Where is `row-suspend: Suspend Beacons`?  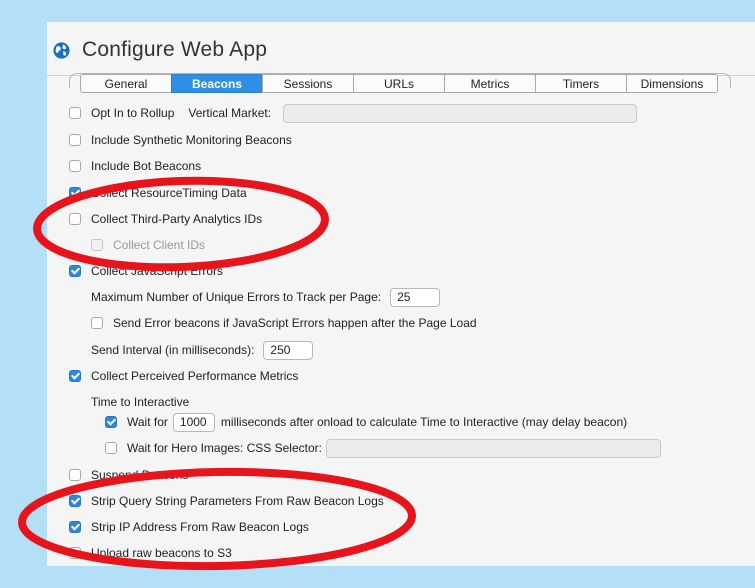 row-suspend: Suspend Beacons is located at coordinates (128, 475).